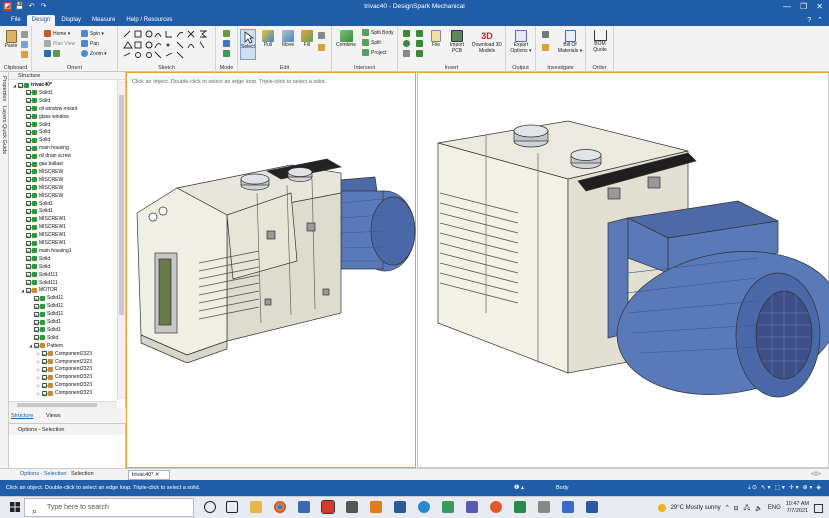 The height and width of the screenshot is (518, 829). Describe the element at coordinates (419, 43) in the screenshot. I see `insert-cyl-icon` at that location.